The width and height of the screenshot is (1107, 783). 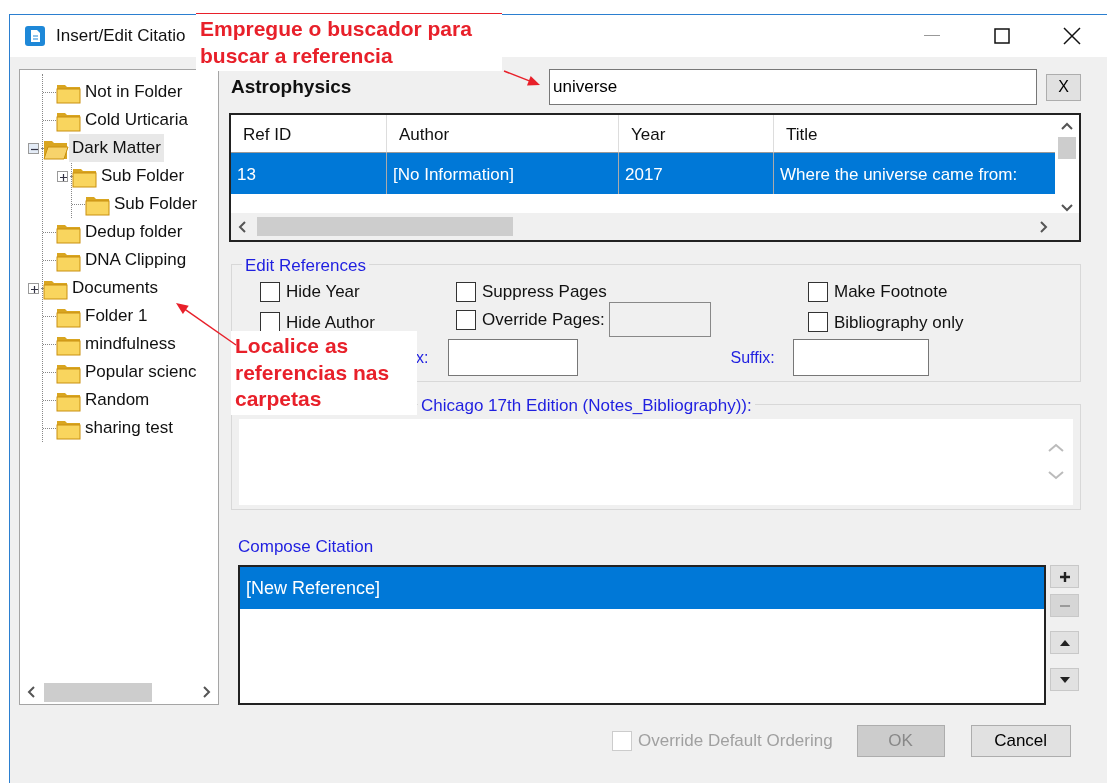 What do you see at coordinates (752, 357) in the screenshot?
I see `suffix-label: Suffix:` at bounding box center [752, 357].